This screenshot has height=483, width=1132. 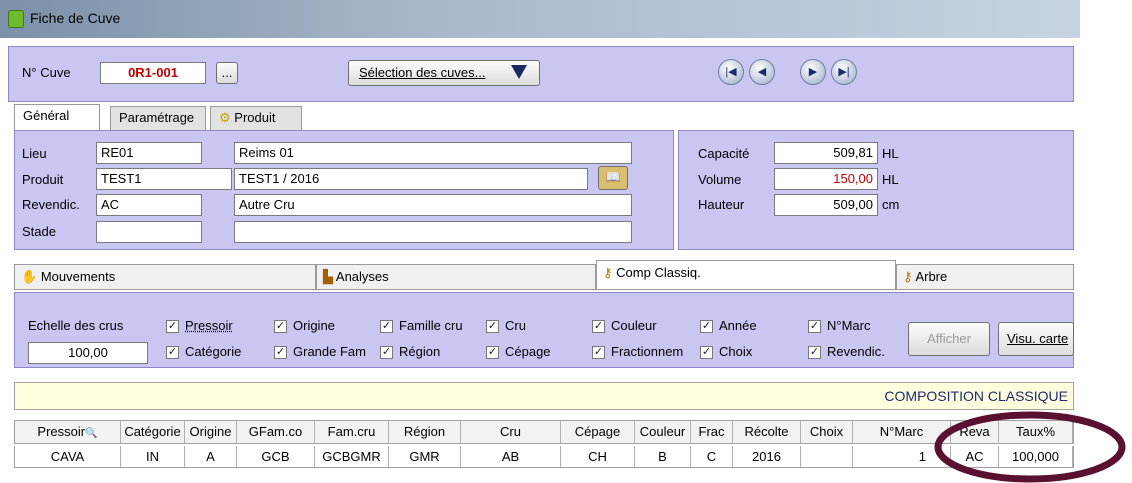 What do you see at coordinates (624, 326) in the screenshot?
I see `check-couleur: ✓ Couleur` at bounding box center [624, 326].